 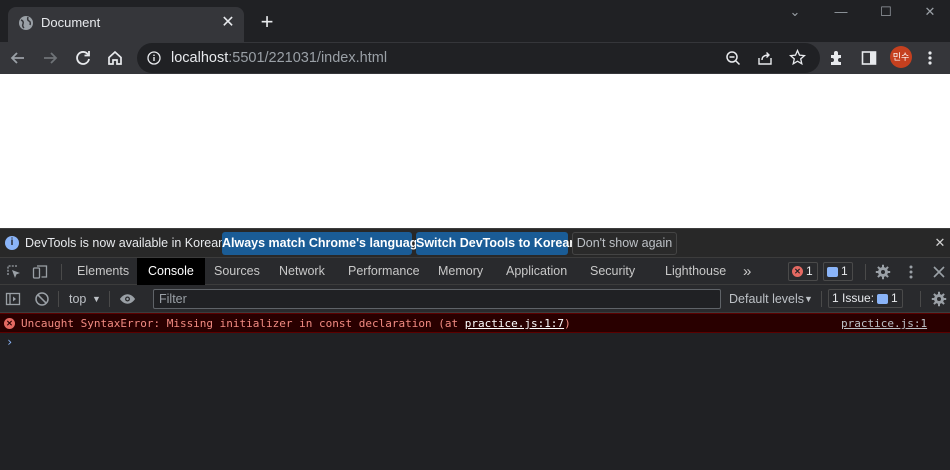 I want to click on inspect-element-icon, so click(x=13, y=271).